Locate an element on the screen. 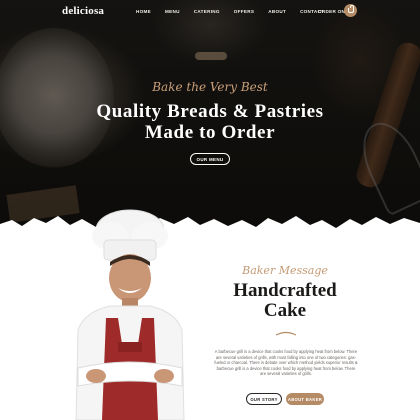 This screenshot has width=420, height=420. main-nav: HOME MENU CATERING OFFERS ABOUT CONTACT is located at coordinates (237, 11).